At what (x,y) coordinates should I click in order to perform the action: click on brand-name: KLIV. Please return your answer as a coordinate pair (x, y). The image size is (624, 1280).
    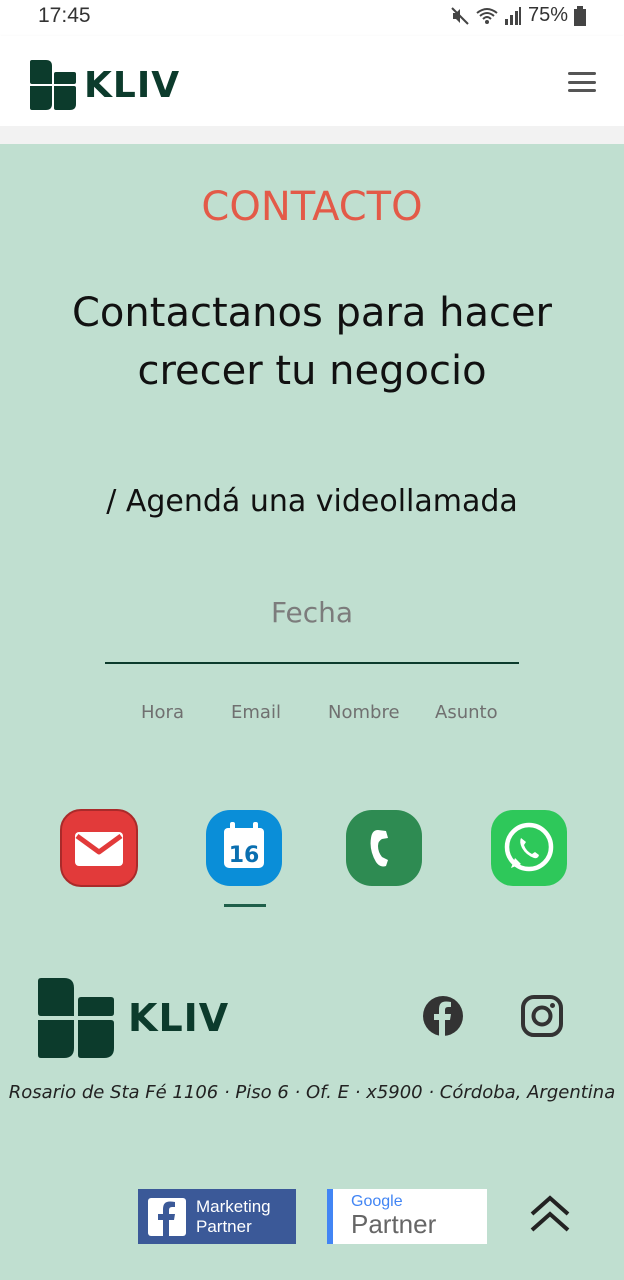
    Looking at the image, I should click on (132, 85).